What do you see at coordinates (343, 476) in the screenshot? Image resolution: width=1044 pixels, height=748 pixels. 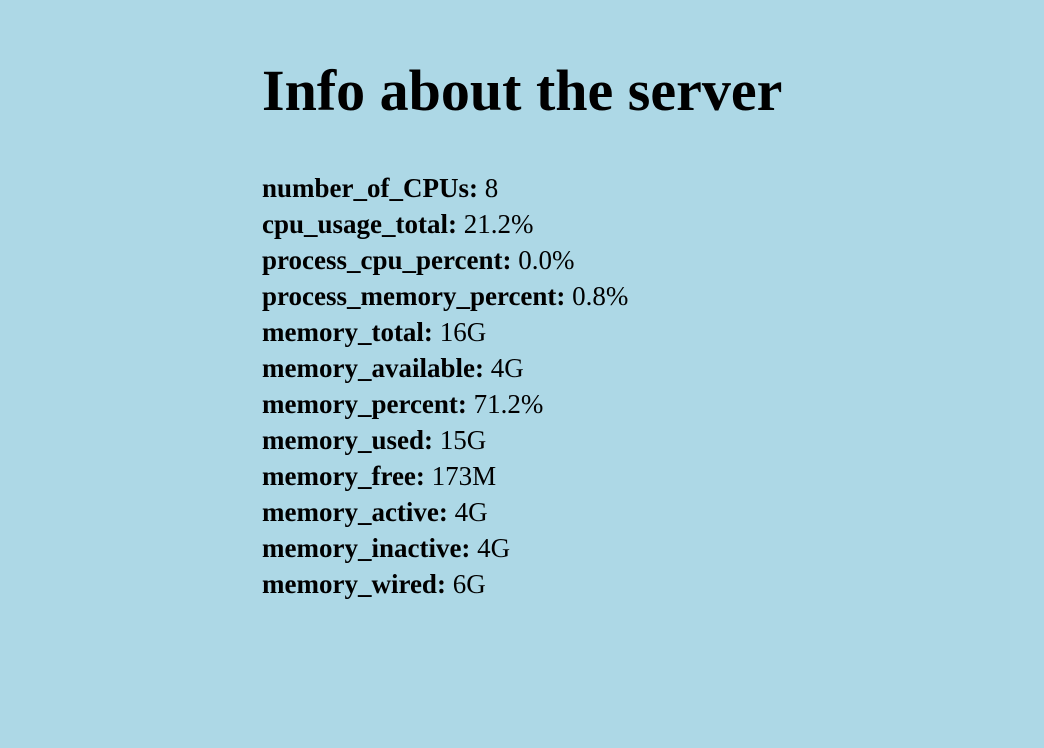 I see `info-key: memory_free:` at bounding box center [343, 476].